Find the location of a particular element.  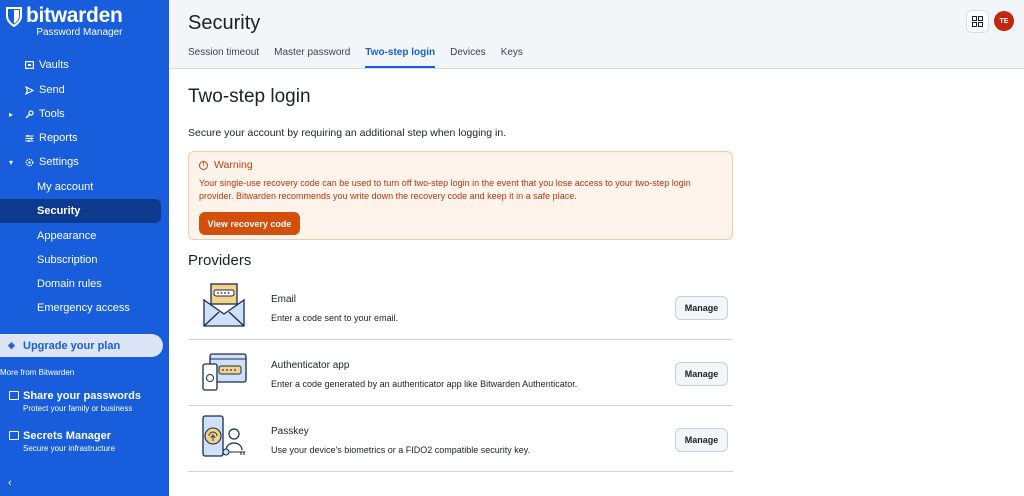

sidebar-item-security: Security is located at coordinates (80, 211).